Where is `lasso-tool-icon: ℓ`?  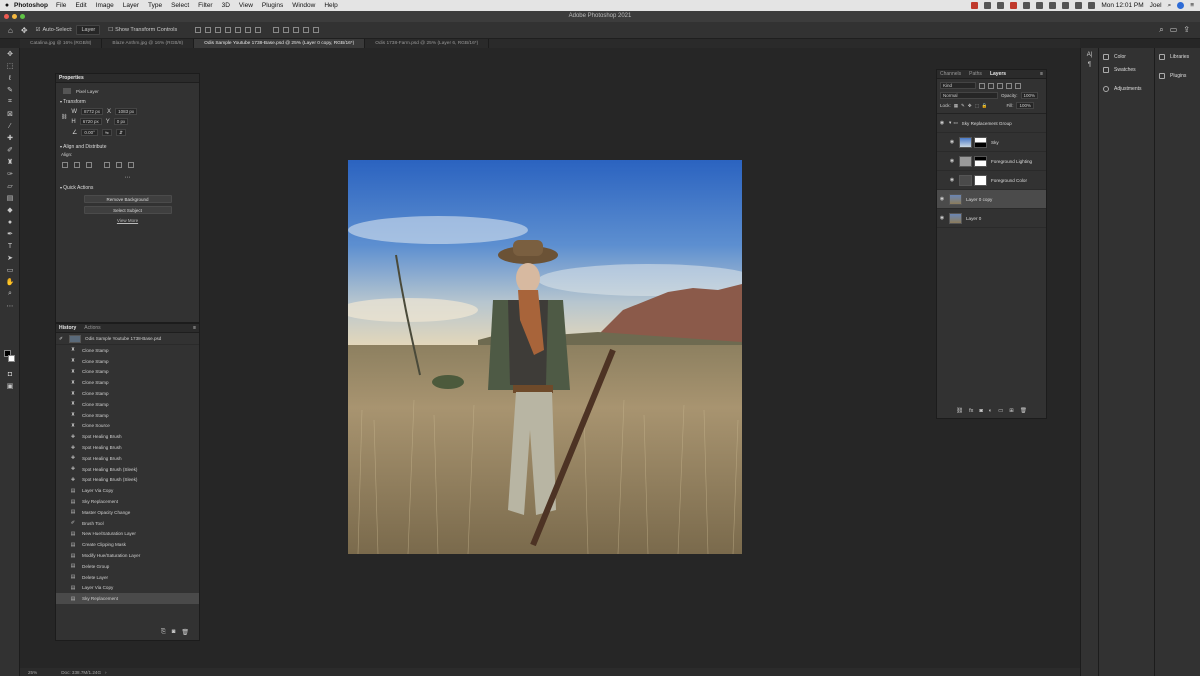
lasso-tool-icon: ℓ is located at coordinates (10, 78).